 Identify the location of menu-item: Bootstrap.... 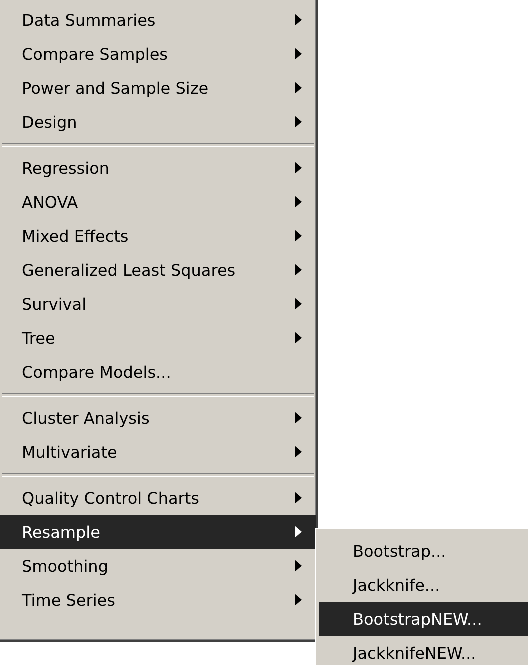
(423, 551).